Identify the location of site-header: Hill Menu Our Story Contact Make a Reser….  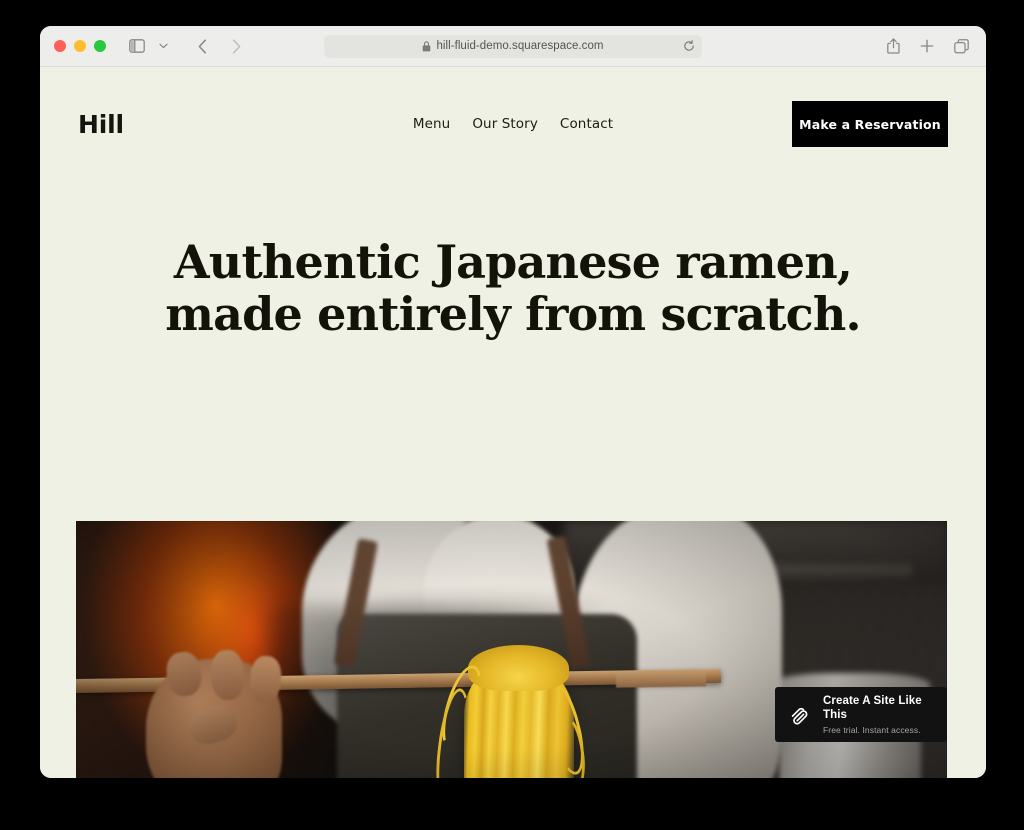
(513, 124).